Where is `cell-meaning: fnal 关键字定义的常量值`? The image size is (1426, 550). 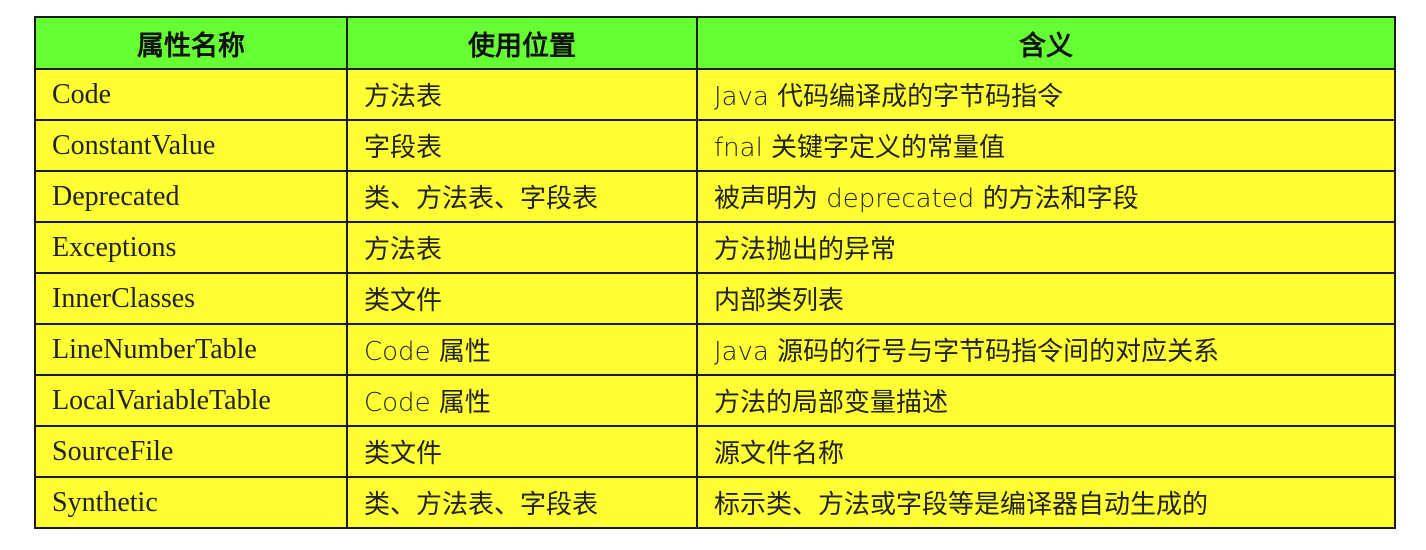
cell-meaning: fnal 关键字定义的常量值 is located at coordinates (1046, 145).